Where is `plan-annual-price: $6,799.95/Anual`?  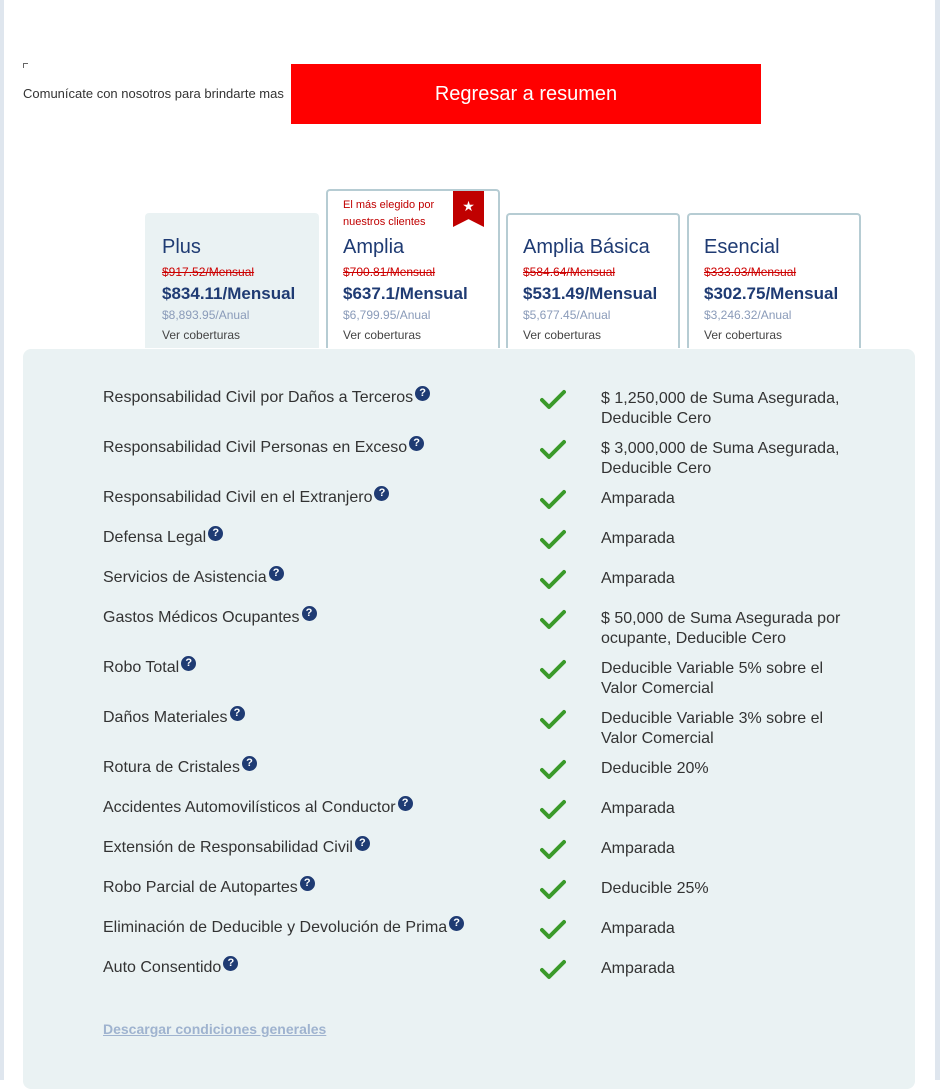
plan-annual-price: $6,799.95/Anual is located at coordinates (387, 315).